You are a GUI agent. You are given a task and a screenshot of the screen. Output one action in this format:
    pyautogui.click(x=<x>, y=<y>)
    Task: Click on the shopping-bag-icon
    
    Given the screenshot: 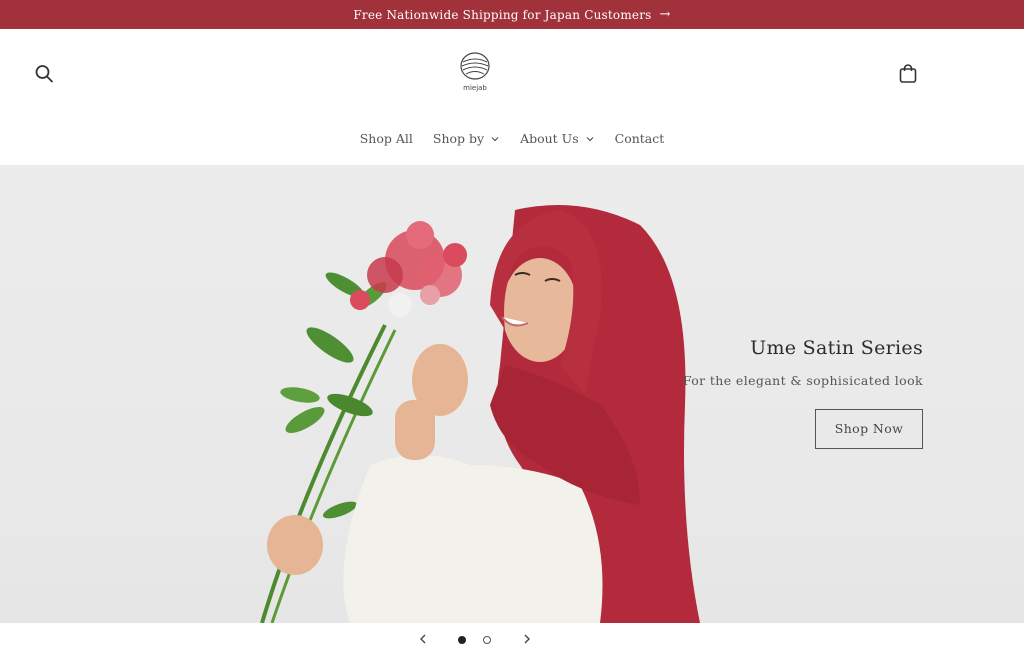 What is the action you would take?
    pyautogui.click(x=908, y=73)
    